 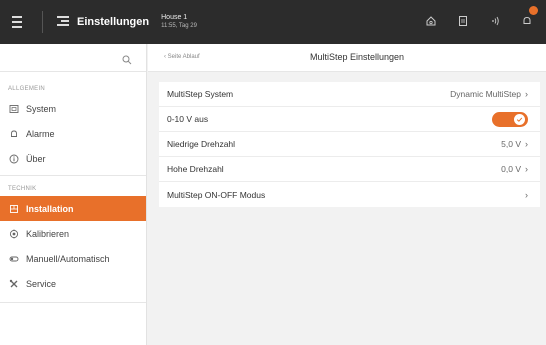 I want to click on checkmark-icon, so click(x=519, y=119).